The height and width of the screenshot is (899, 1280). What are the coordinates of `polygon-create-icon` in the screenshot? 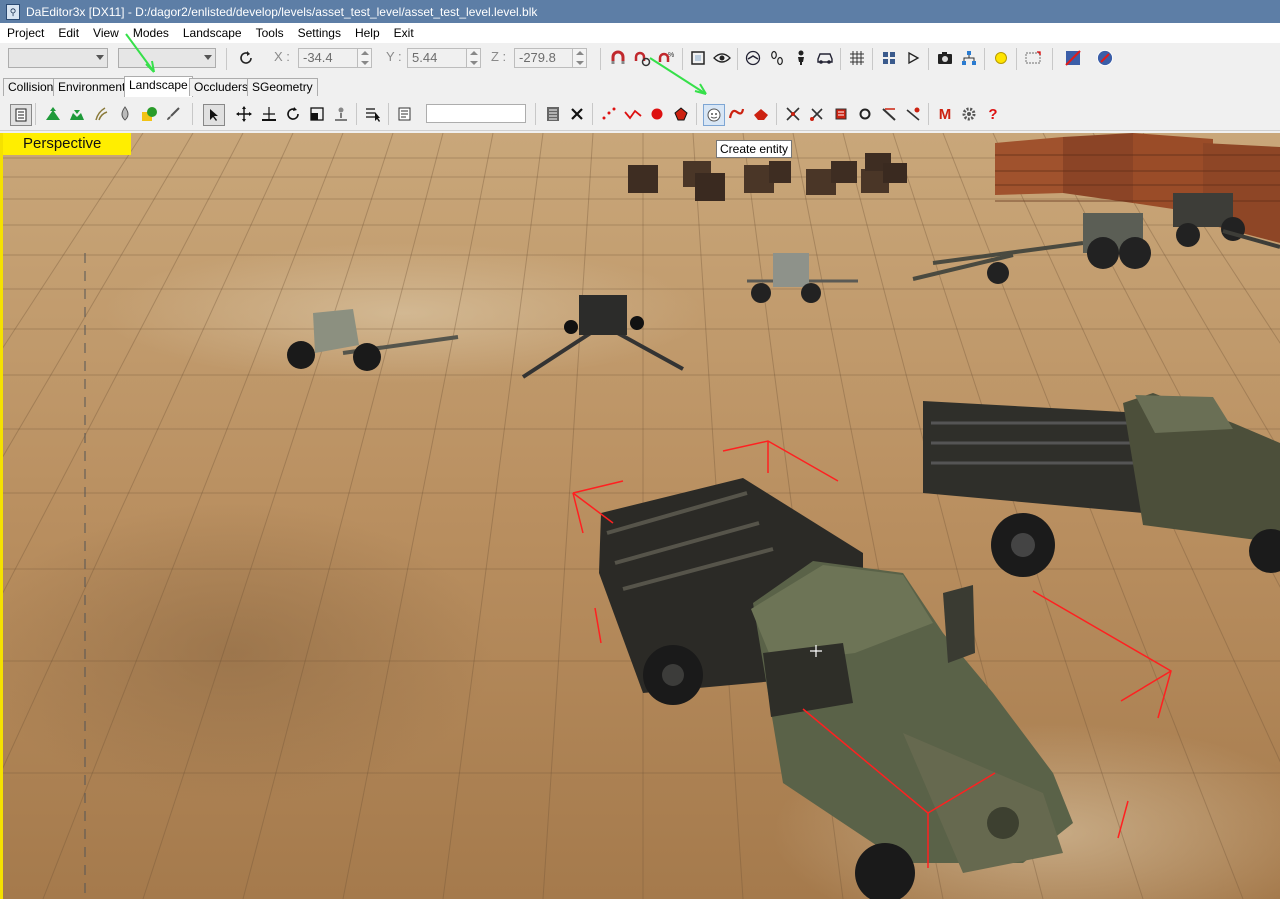 It's located at (761, 114).